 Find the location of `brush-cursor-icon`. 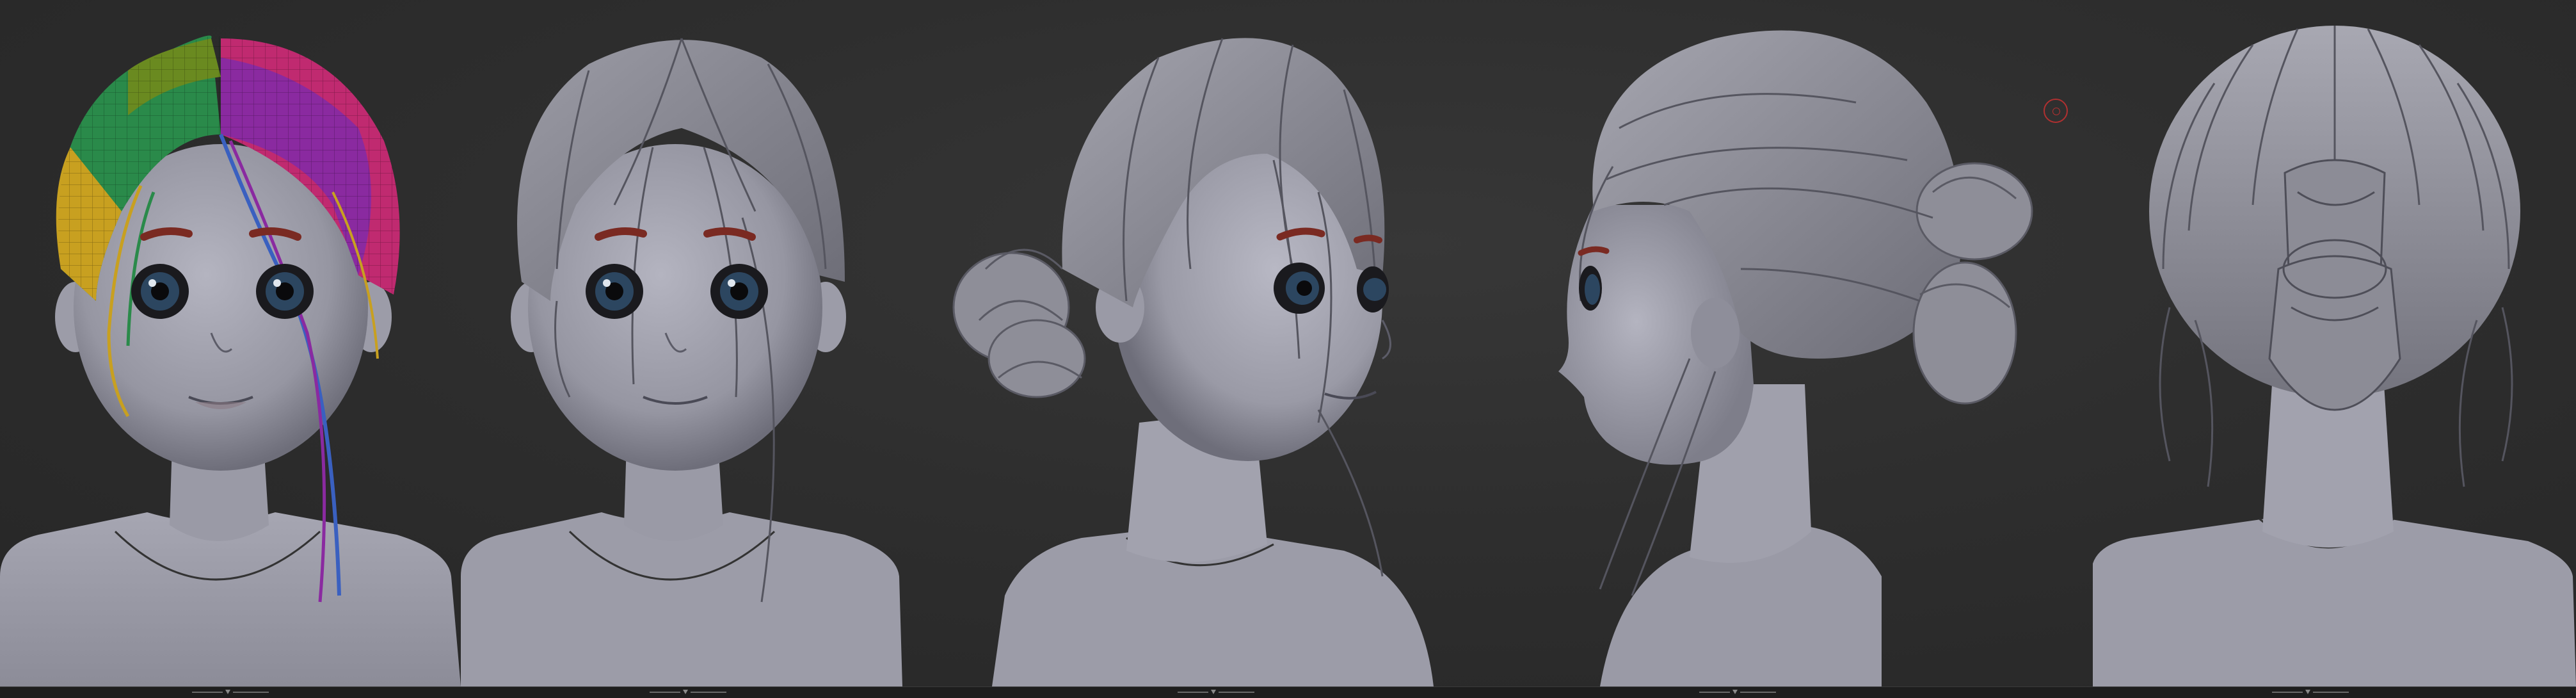

brush-cursor-icon is located at coordinates (2056, 111).